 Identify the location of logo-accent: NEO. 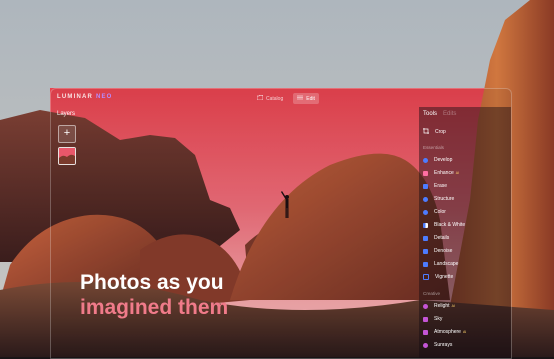
(104, 97).